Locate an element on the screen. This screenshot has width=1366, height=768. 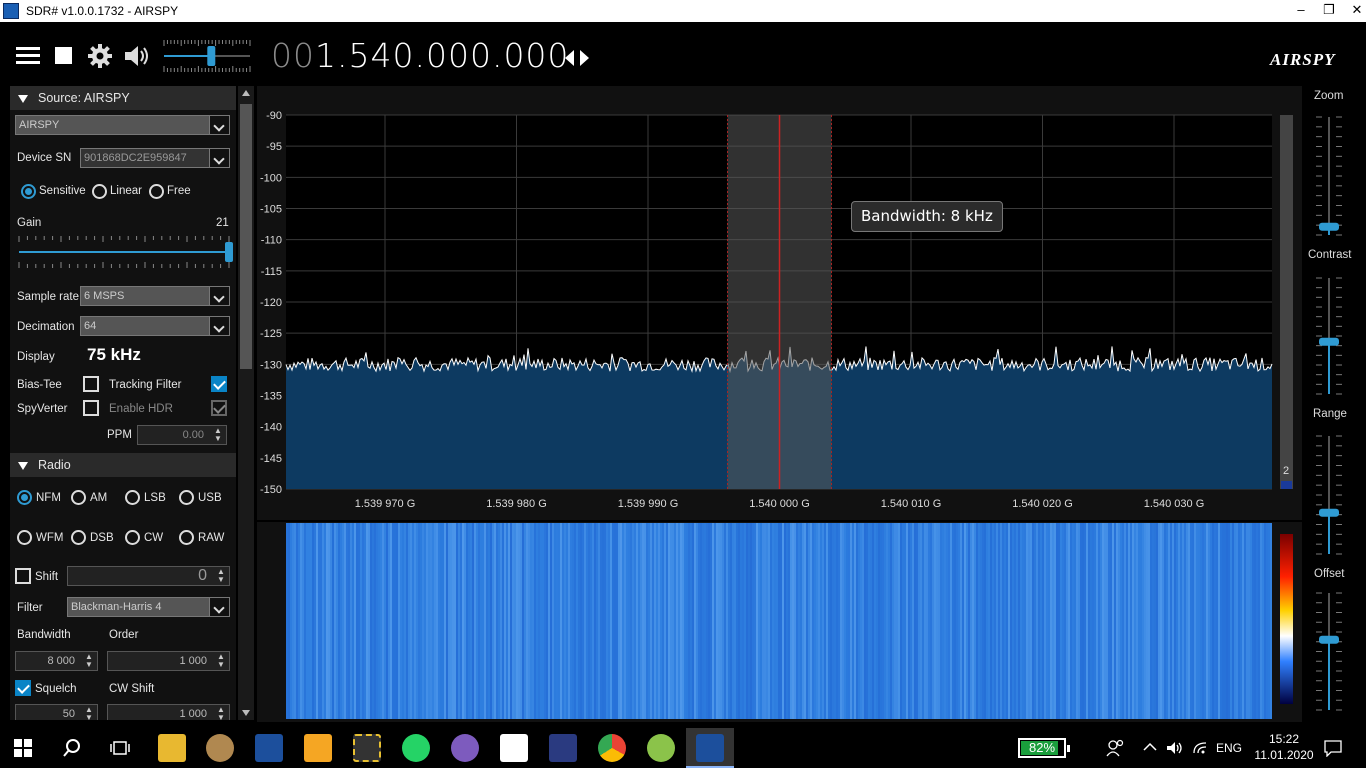
app-icon-green is located at coordinates (661, 748).